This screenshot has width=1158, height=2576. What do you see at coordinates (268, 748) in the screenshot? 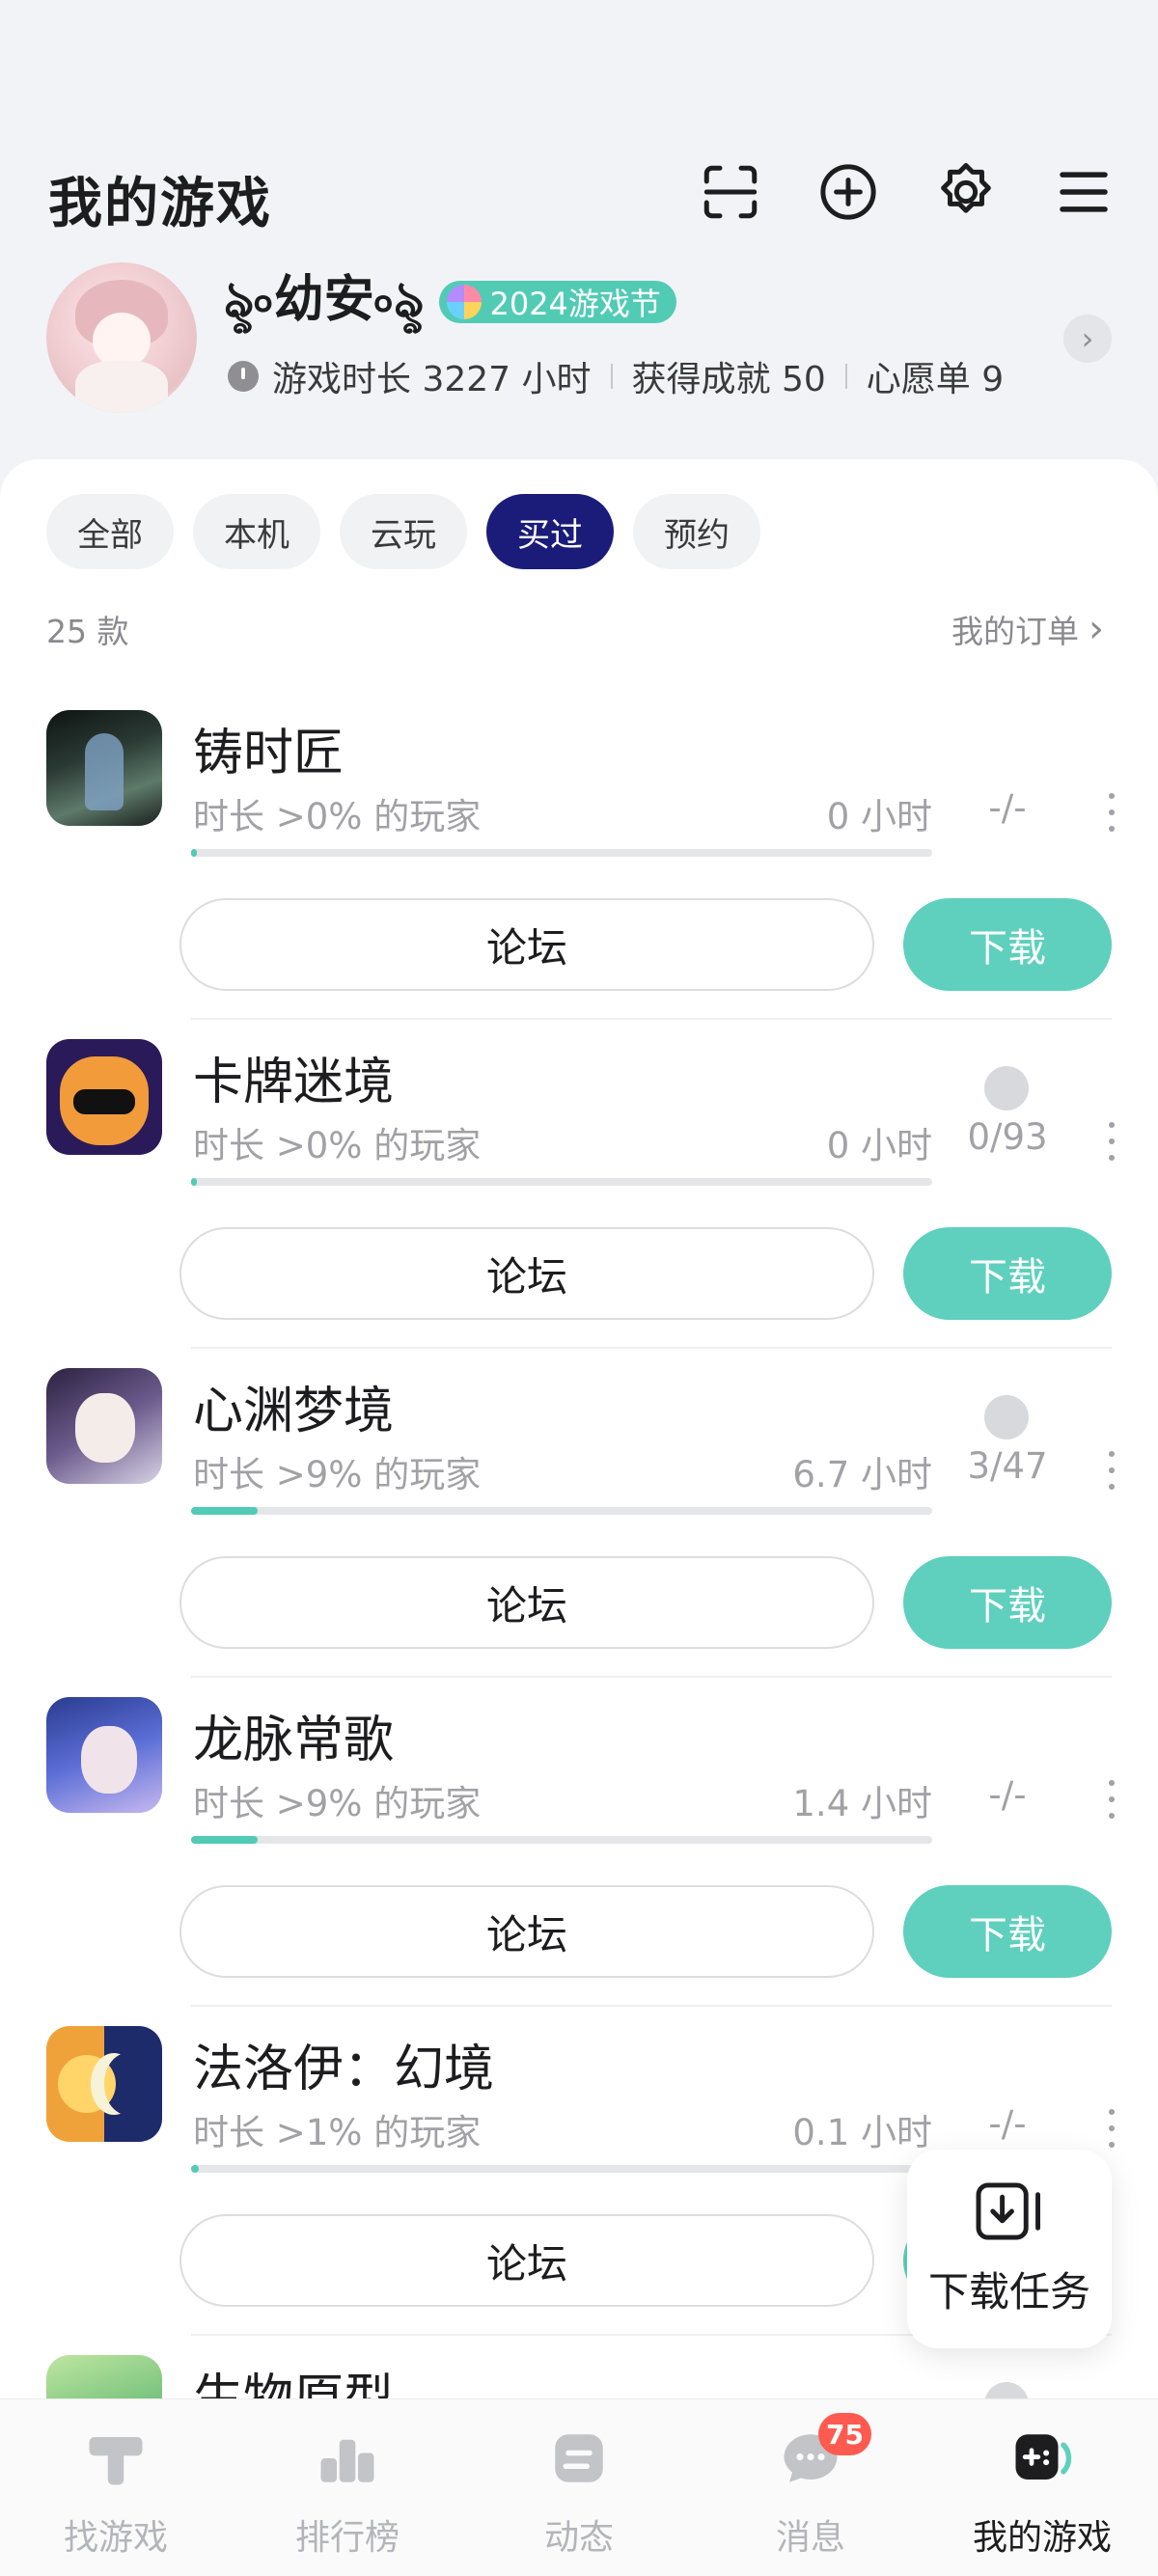
I see `game-name: 铸时匠` at bounding box center [268, 748].